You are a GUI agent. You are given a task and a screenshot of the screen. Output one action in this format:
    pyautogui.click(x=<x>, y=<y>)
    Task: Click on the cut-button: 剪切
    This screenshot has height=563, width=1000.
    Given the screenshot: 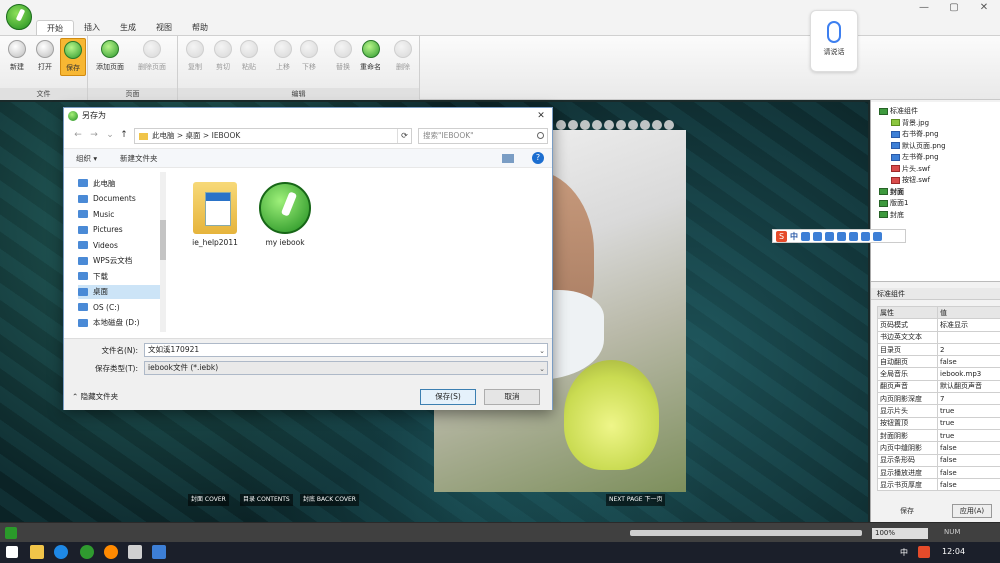 What is the action you would take?
    pyautogui.click(x=223, y=56)
    